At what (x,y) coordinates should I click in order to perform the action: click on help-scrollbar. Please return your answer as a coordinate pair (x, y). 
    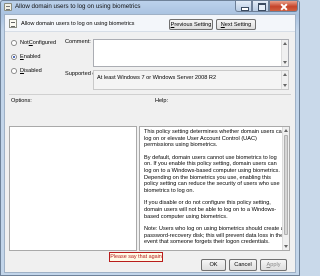
    Looking at the image, I should click on (285, 188).